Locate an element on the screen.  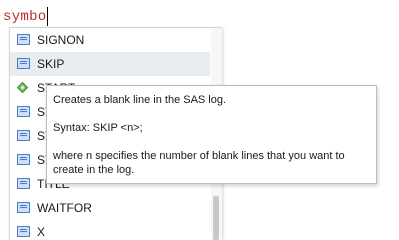
scrollbar-thumb is located at coordinates (216, 218).